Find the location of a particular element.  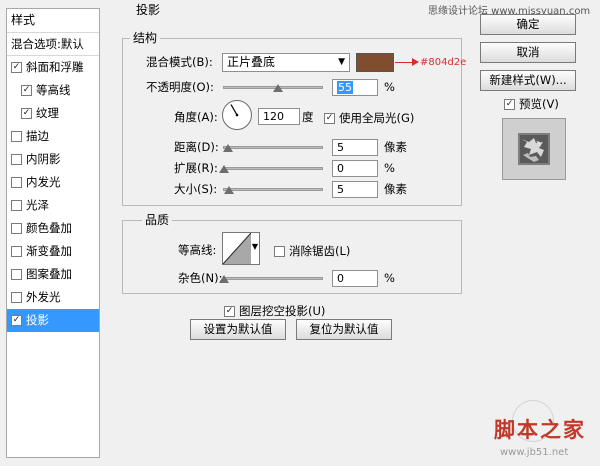

noise-slider-track is located at coordinates (273, 278).